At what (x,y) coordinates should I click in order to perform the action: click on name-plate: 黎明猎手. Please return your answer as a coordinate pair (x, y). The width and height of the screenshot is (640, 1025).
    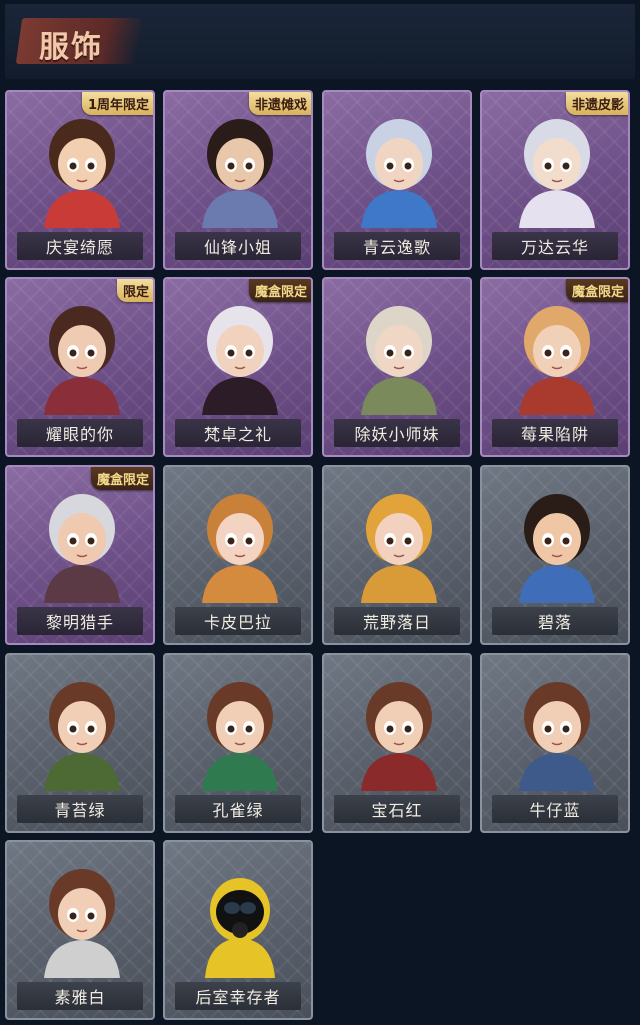
    Looking at the image, I should click on (80, 621).